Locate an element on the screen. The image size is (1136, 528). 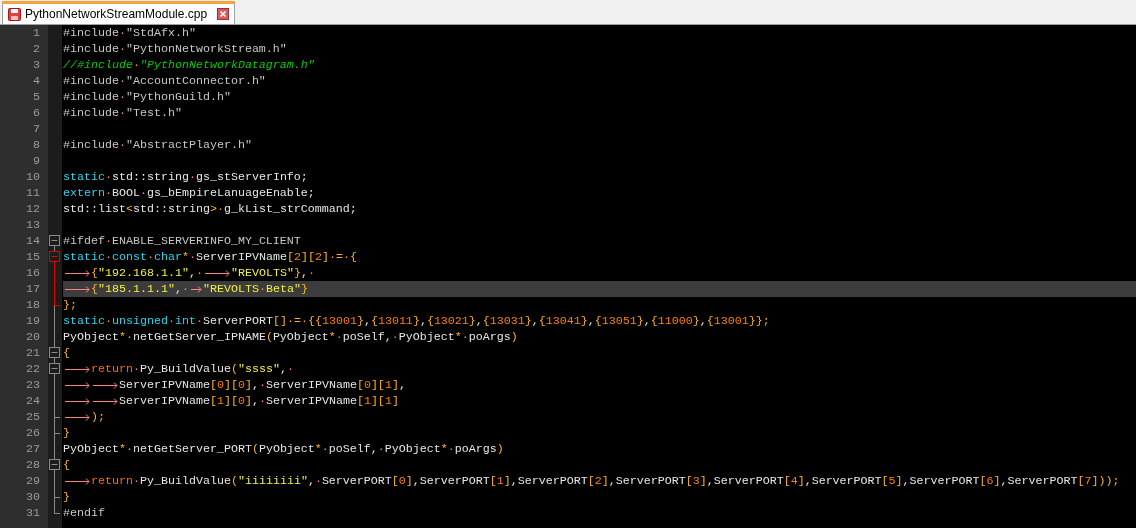
code-line: #include·"PythonNetworkStream.h" is located at coordinates (175, 49).